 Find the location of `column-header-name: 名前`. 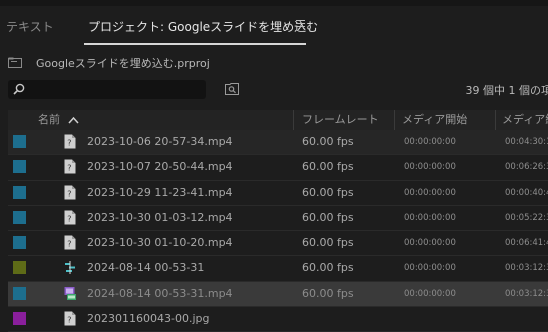

column-header-name: 名前 is located at coordinates (49, 120).